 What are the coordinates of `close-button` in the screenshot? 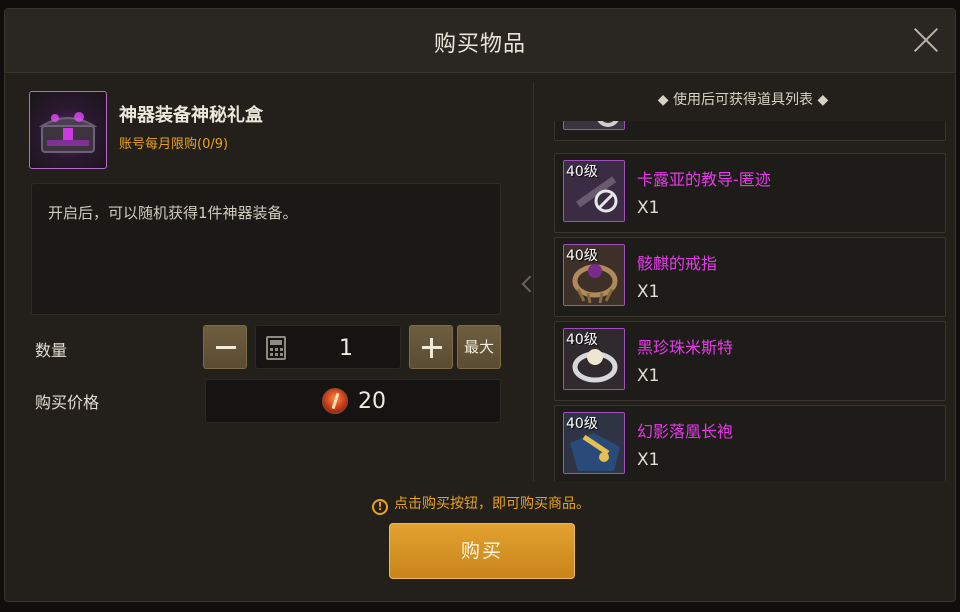 It's located at (926, 40).